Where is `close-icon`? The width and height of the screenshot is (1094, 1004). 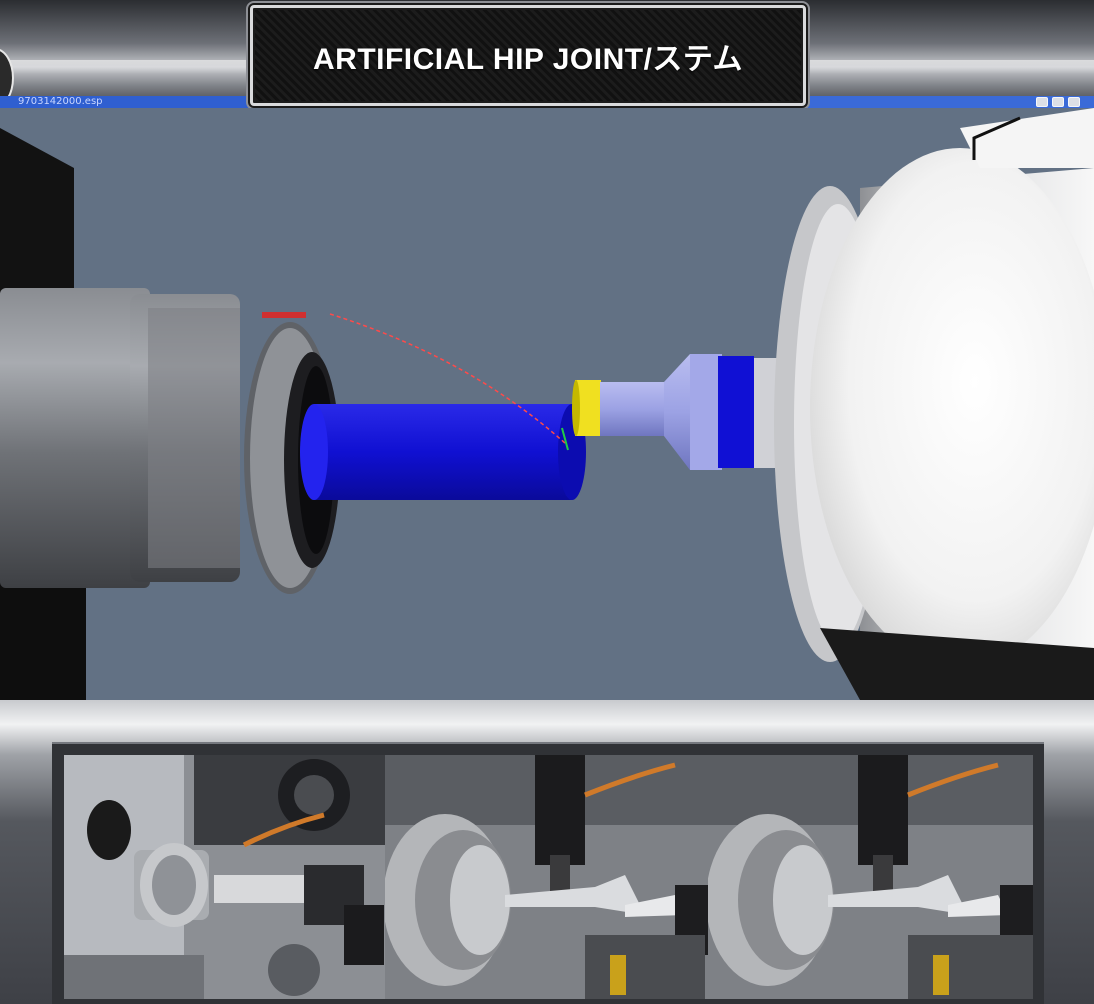
close-icon is located at coordinates (1074, 102).